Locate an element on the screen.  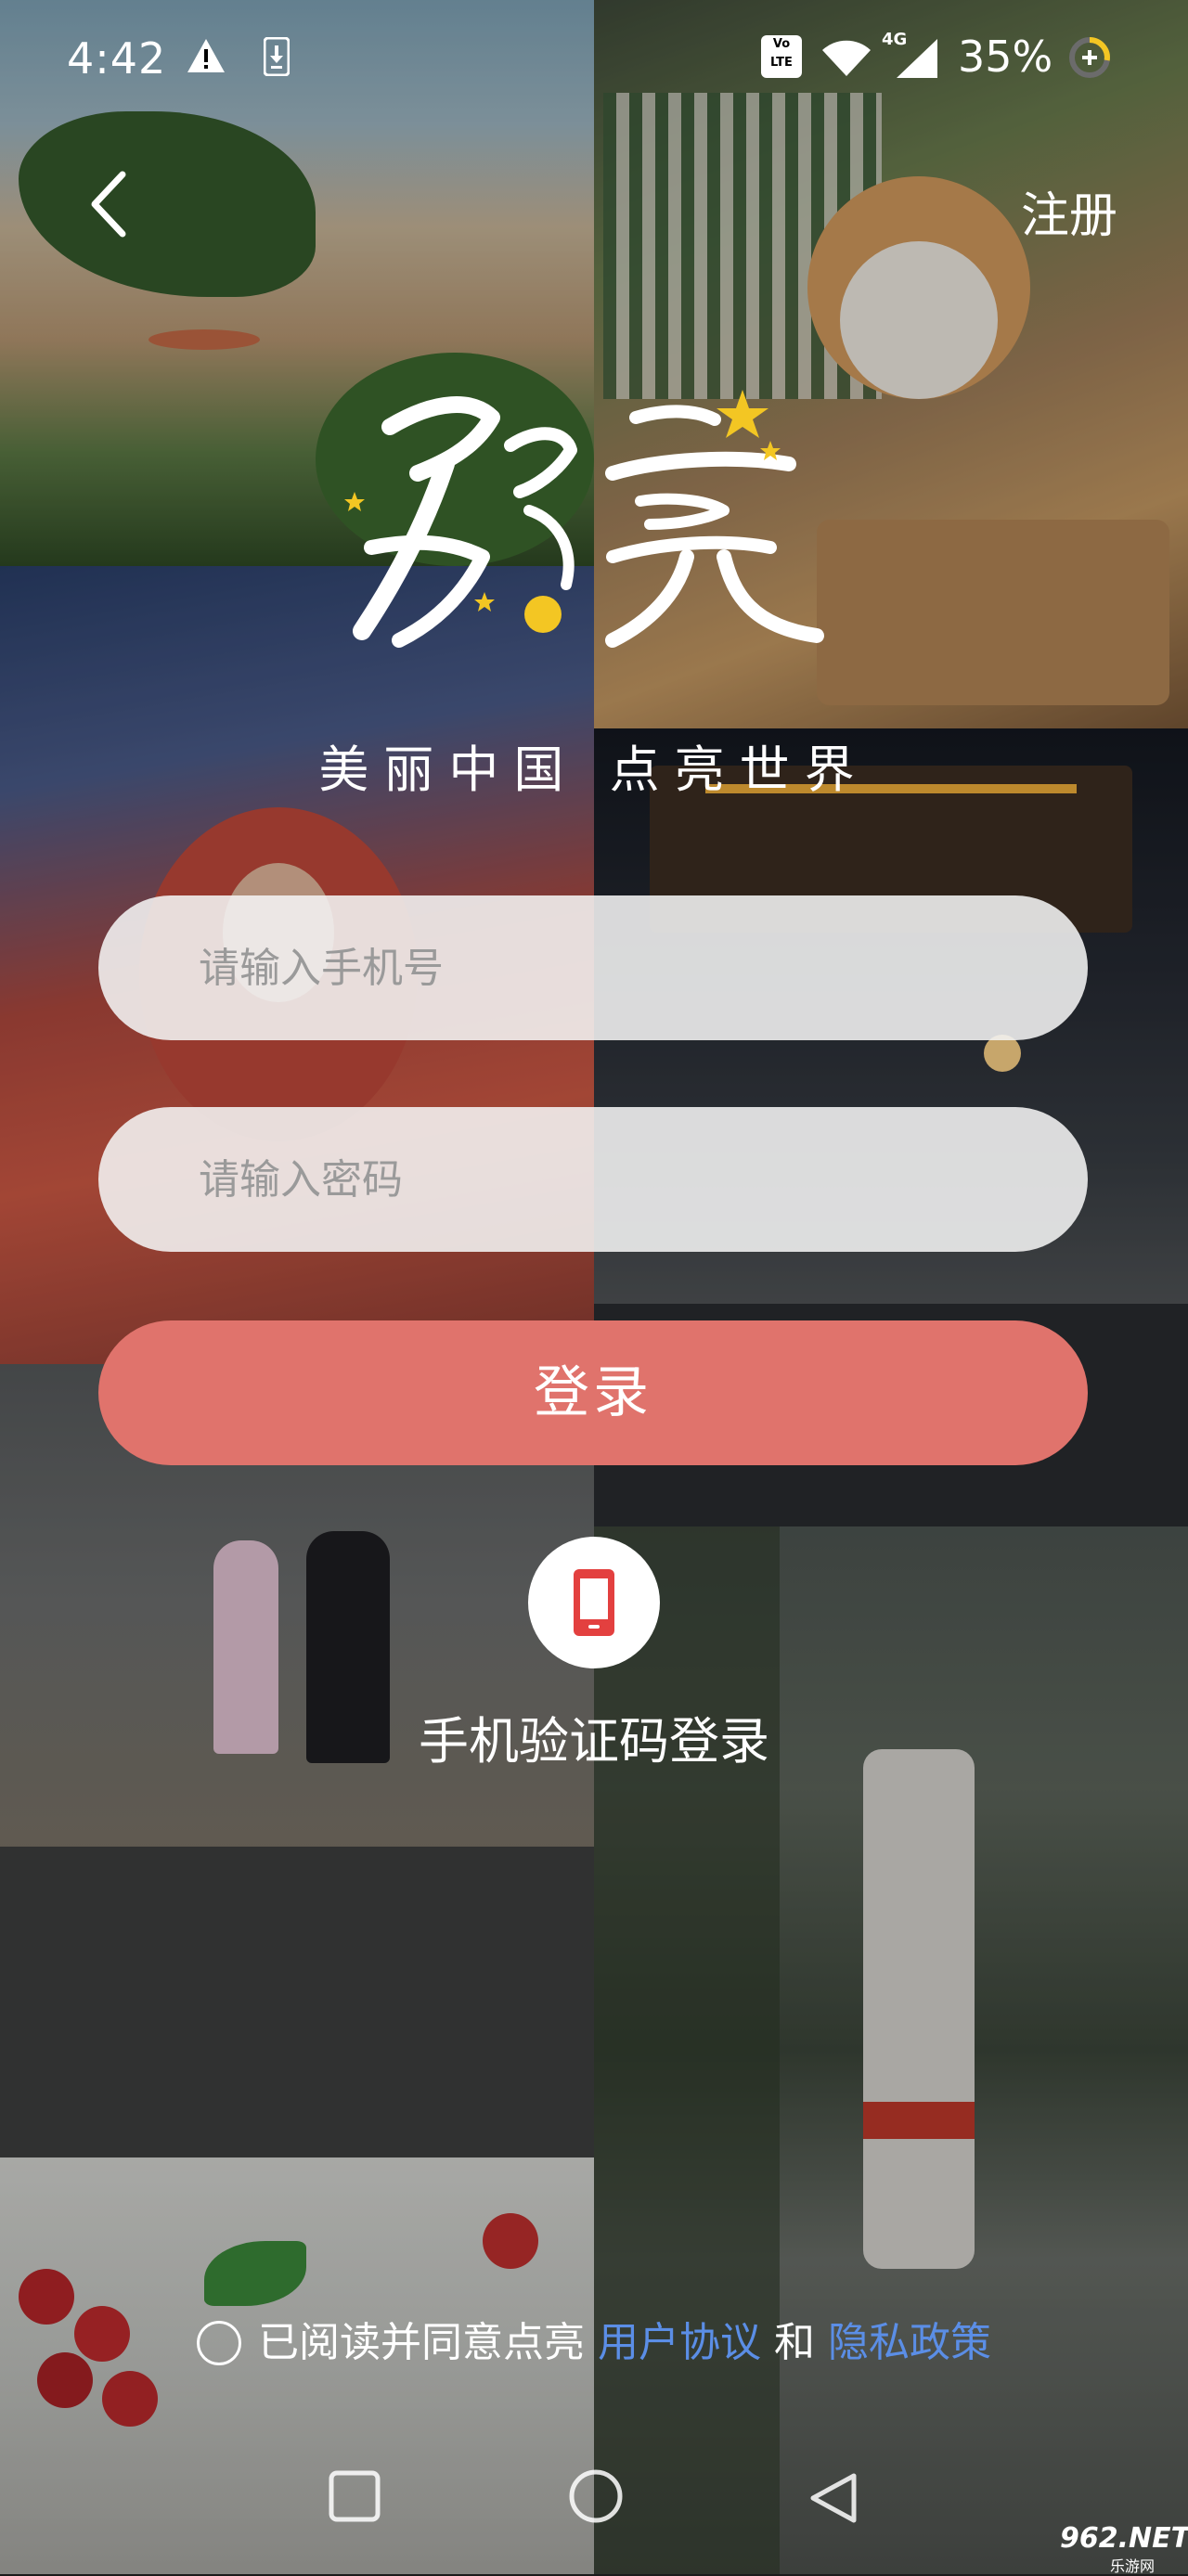
privacy-policy-link: 隐私政策 is located at coordinates (909, 2342).